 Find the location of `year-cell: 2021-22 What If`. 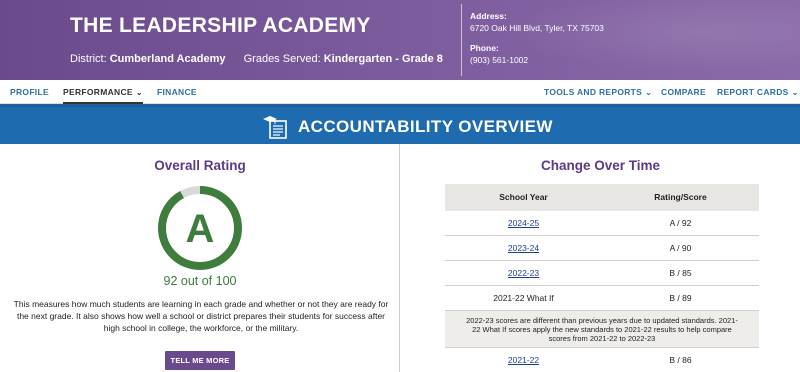

year-cell: 2021-22 What If is located at coordinates (523, 298).